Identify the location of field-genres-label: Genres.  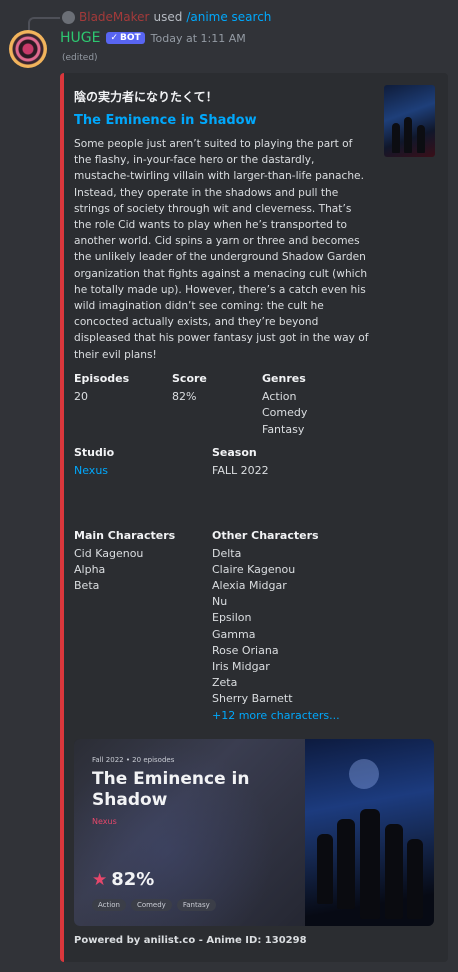
(284, 378).